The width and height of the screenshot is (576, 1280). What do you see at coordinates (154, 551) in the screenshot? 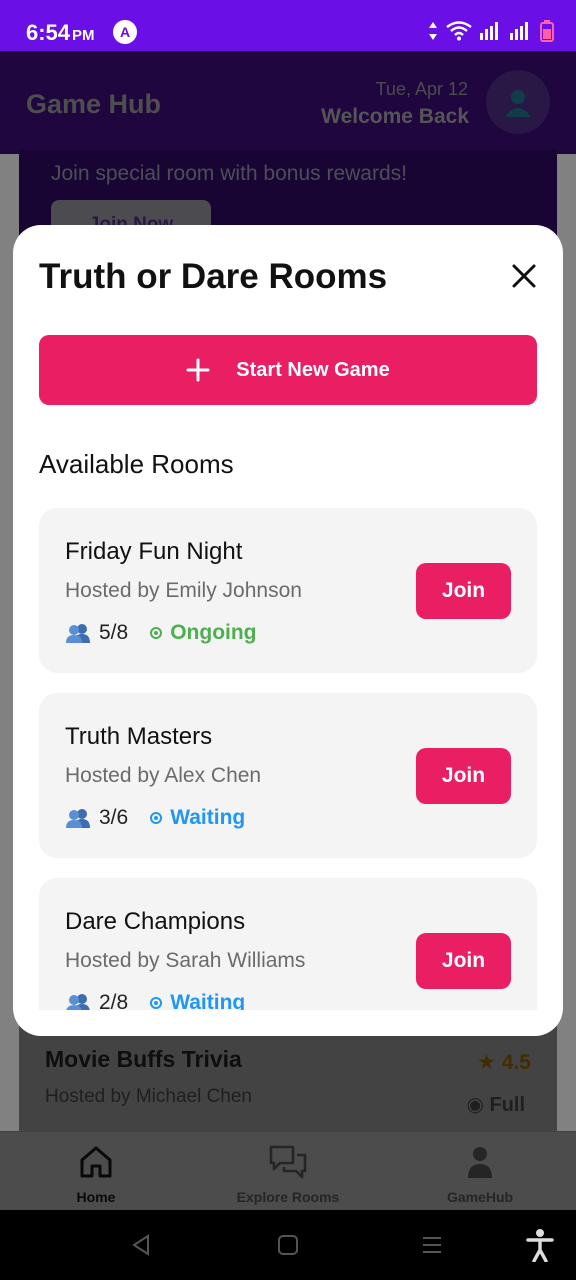
I see `room-name: Friday Fun Night` at bounding box center [154, 551].